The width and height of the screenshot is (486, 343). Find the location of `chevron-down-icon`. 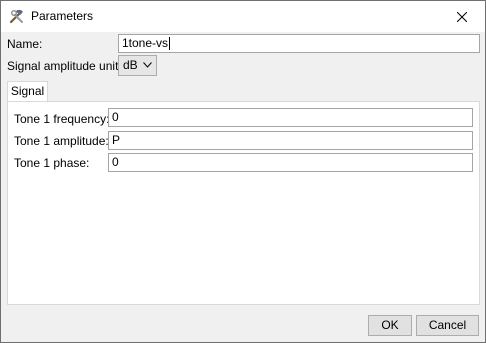

chevron-down-icon is located at coordinates (147, 65).